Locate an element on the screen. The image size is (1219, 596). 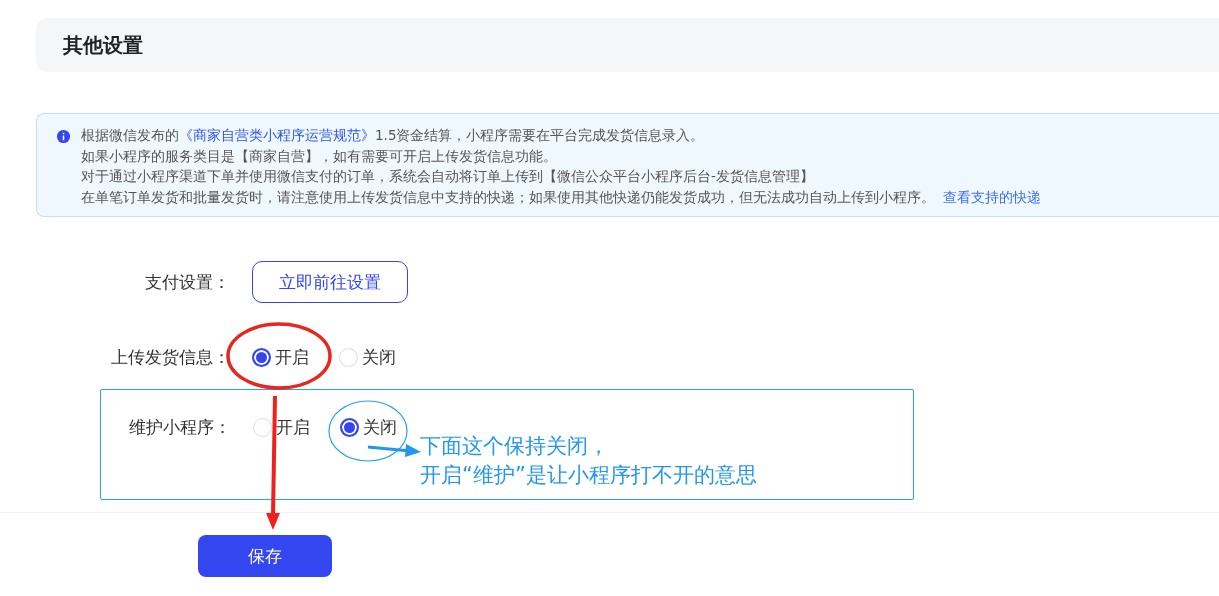
notice-link: 查看支持的快递 is located at coordinates (992, 196).